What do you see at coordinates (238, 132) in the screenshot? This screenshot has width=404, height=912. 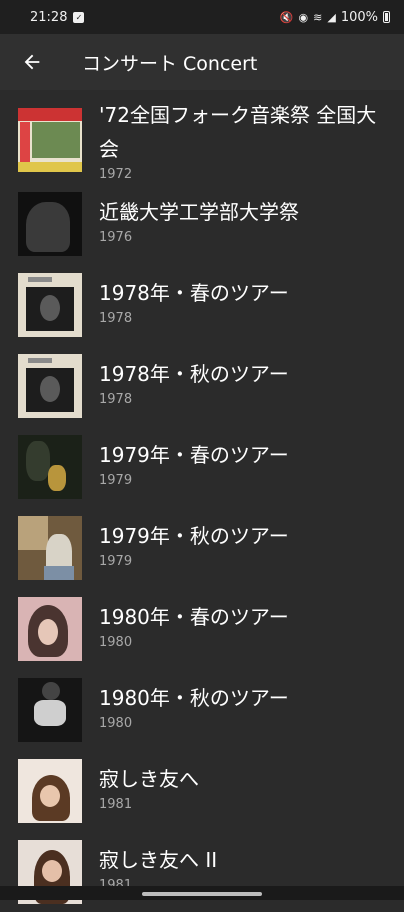 I see `album-title: '72全国フォーク音楽祭 全国大会` at bounding box center [238, 132].